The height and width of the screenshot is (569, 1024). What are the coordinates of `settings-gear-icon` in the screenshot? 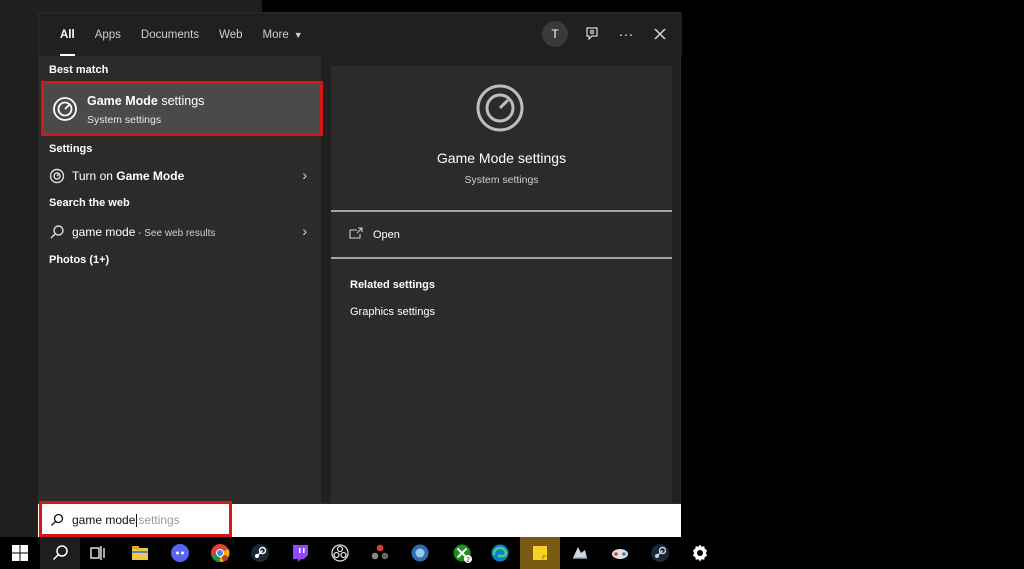 It's located at (700, 553).